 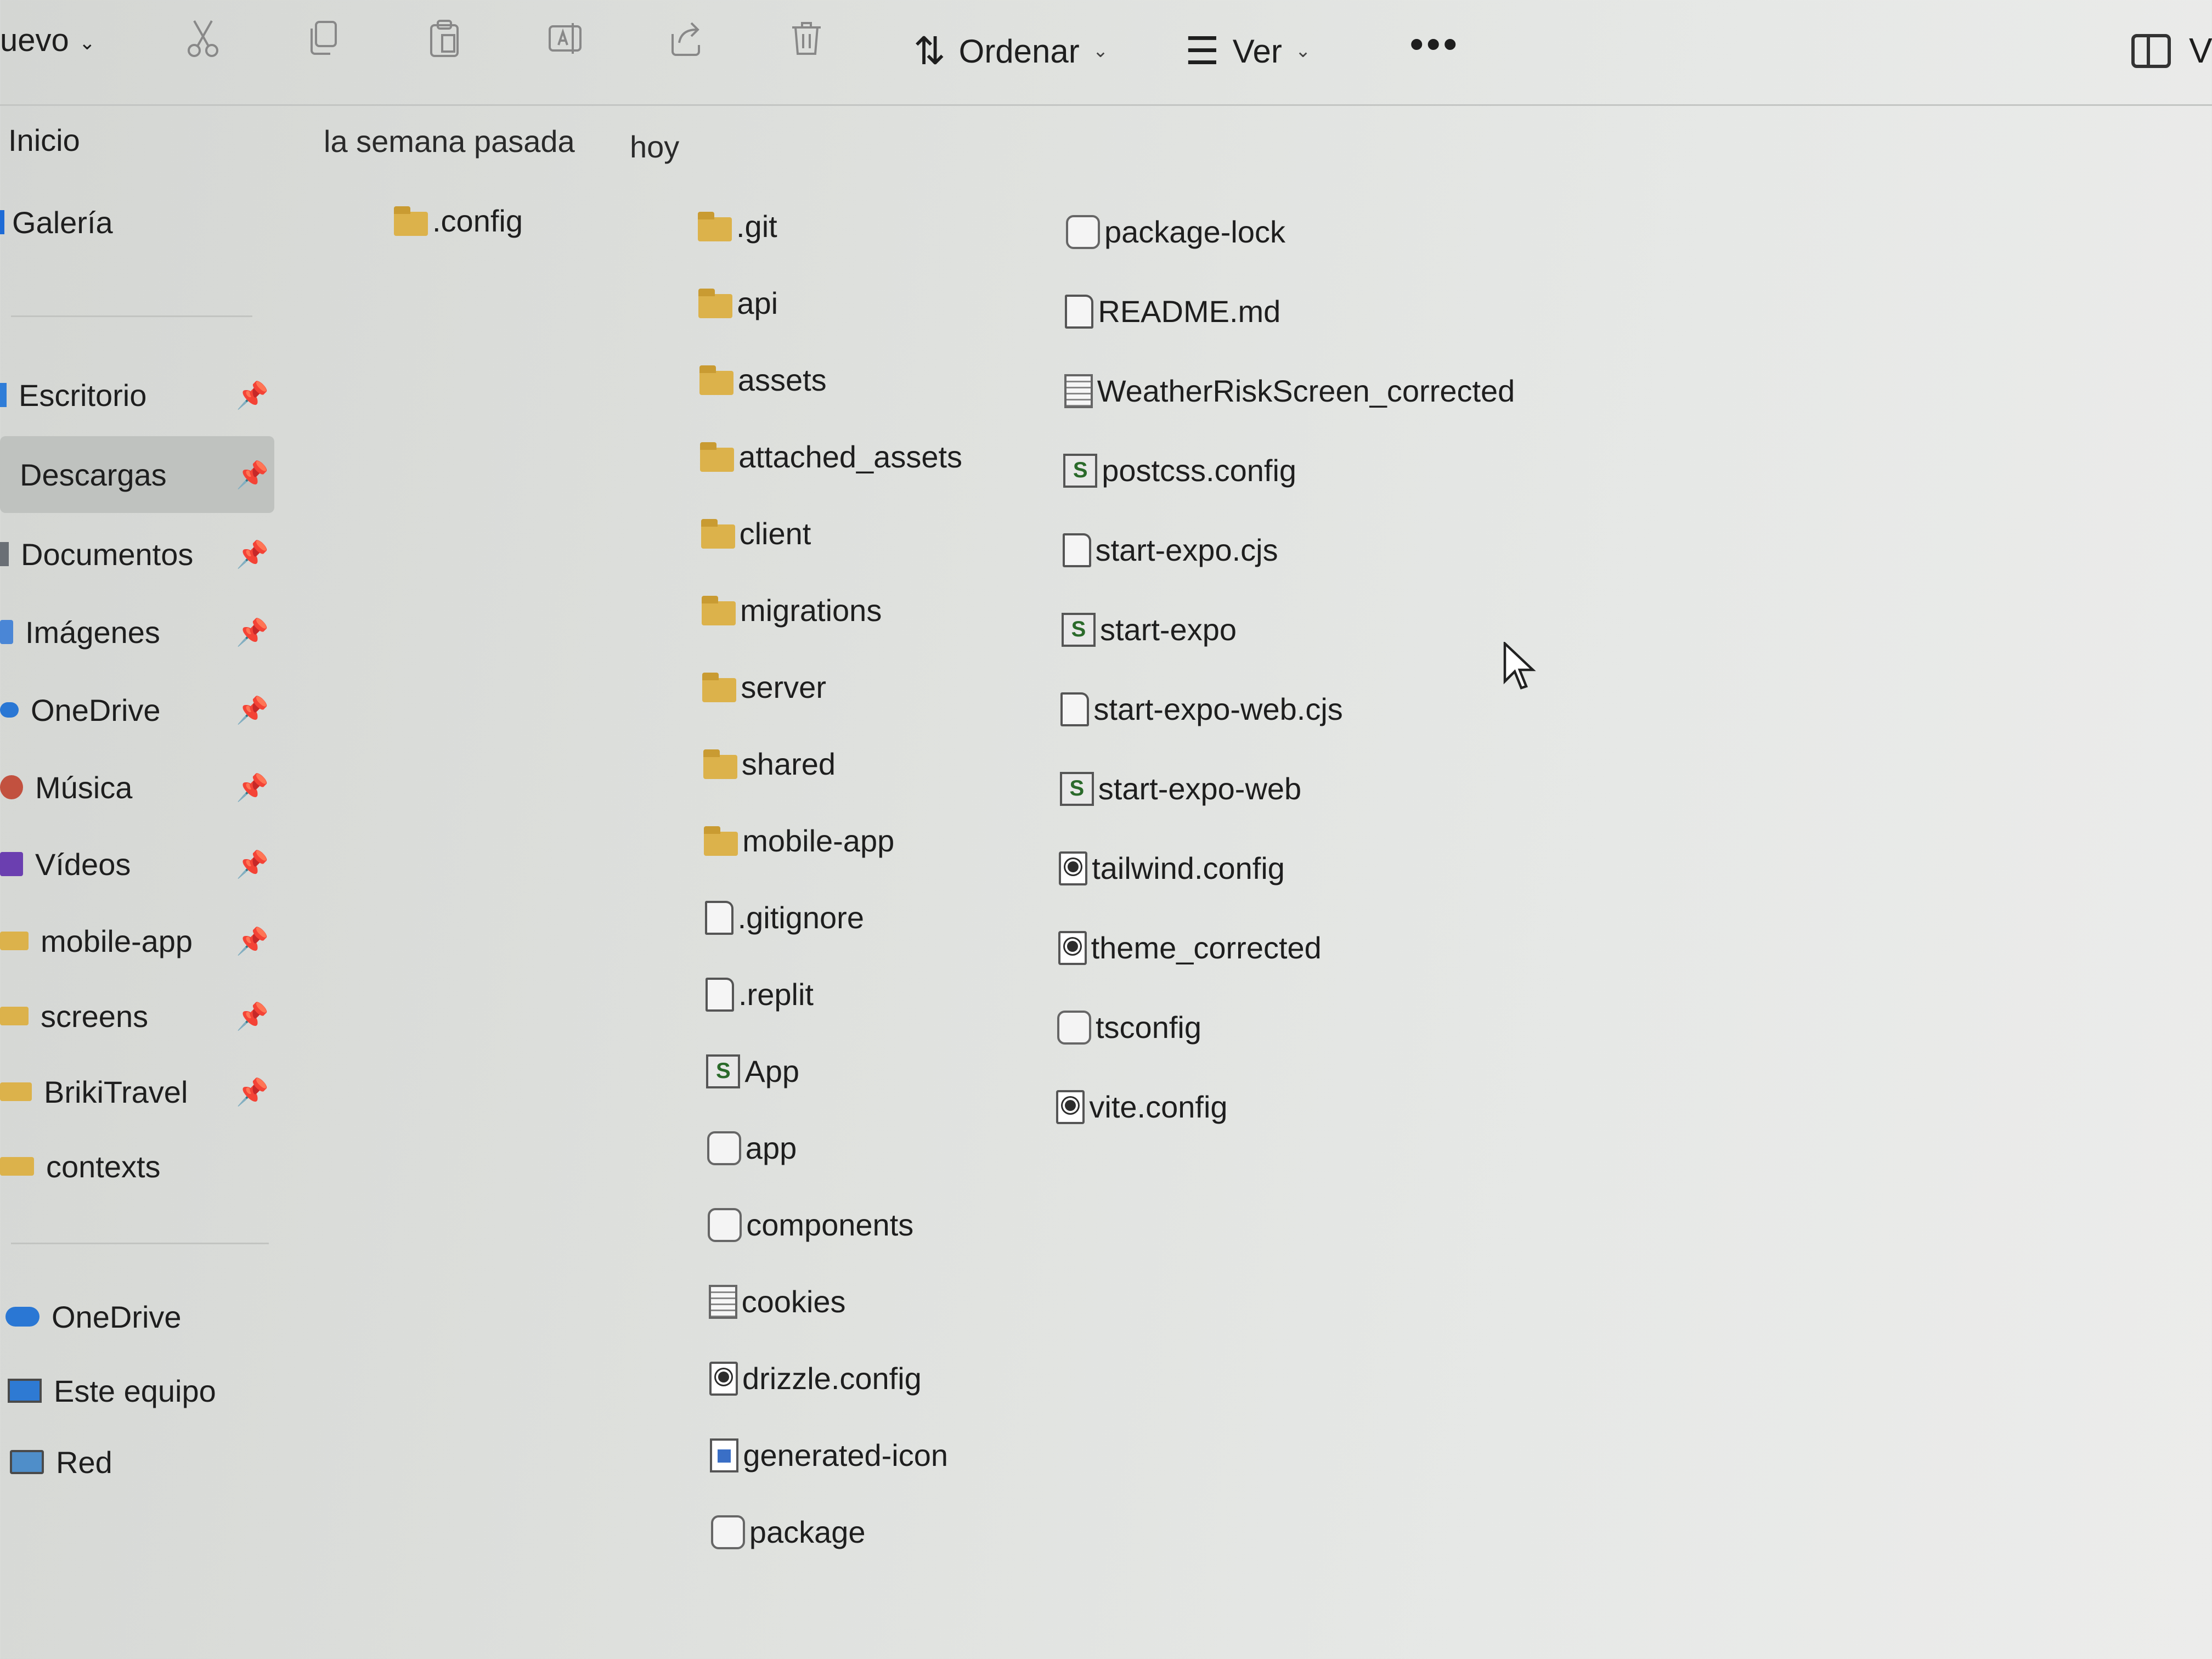 What do you see at coordinates (1190, 948) in the screenshot?
I see `file-item: theme_corrected` at bounding box center [1190, 948].